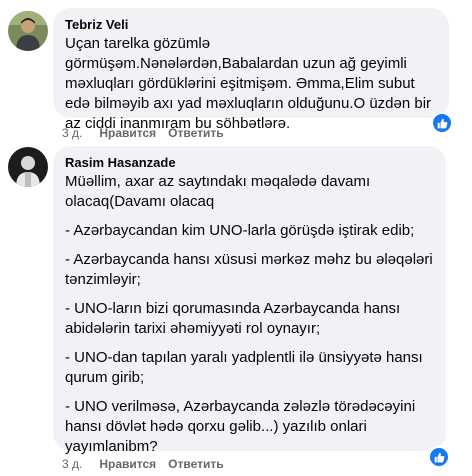  What do you see at coordinates (249, 163) in the screenshot?
I see `comment-author: Rasim Hasanzade` at bounding box center [249, 163].